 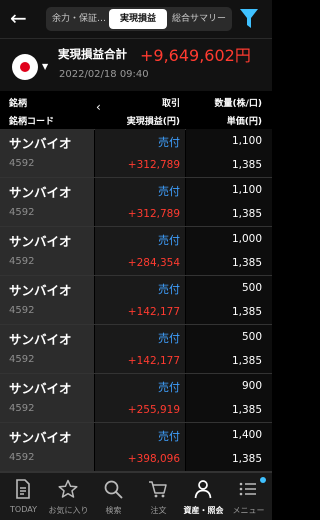 What do you see at coordinates (104, 74) in the screenshot?
I see `summary-date: 2022/02/18 09:40` at bounding box center [104, 74].